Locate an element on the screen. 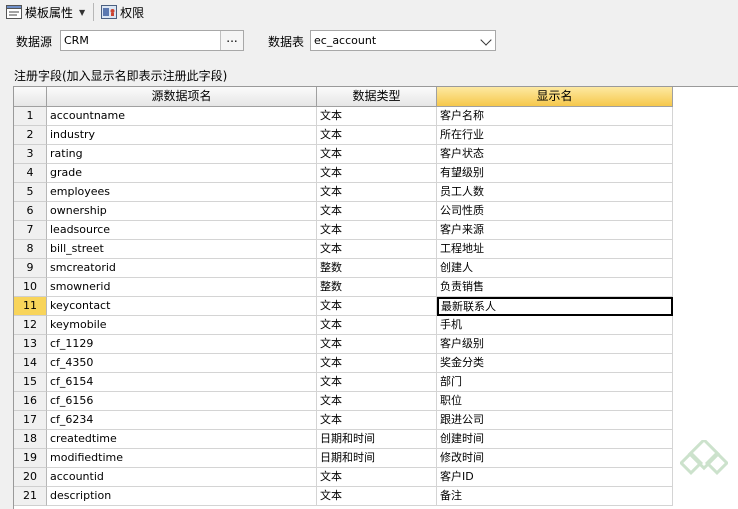 Image resolution: width=738 pixels, height=509 pixels. display-name-cell: 客户状态 is located at coordinates (555, 154).